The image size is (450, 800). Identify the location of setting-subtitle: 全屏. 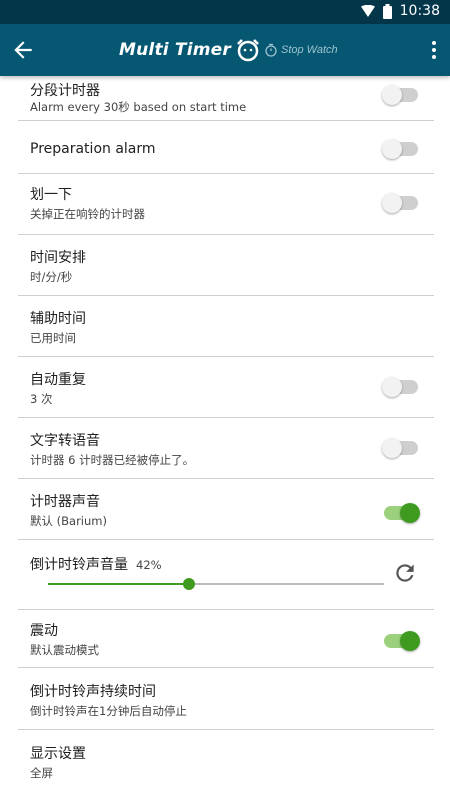
(41, 773).